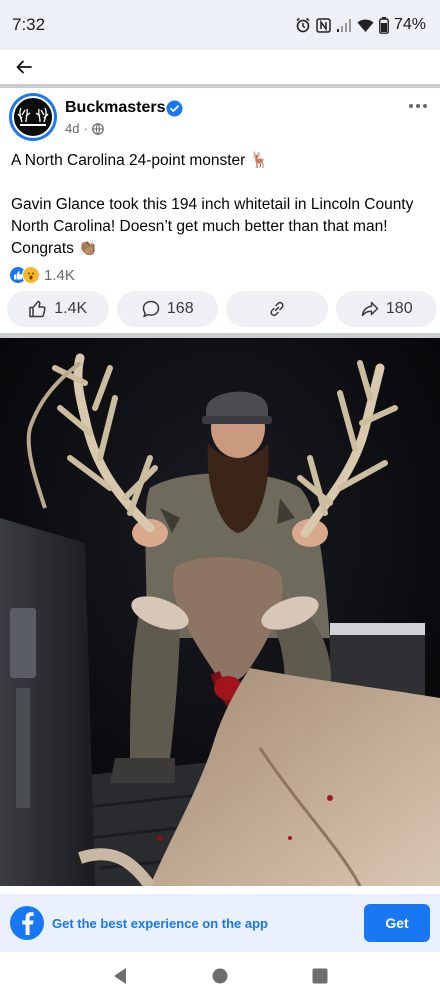  I want to click on status-icons: 74%, so click(360, 25).